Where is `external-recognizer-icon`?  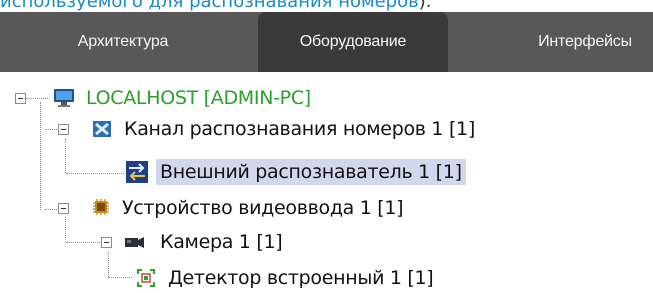
external-recognizer-icon is located at coordinates (137, 172).